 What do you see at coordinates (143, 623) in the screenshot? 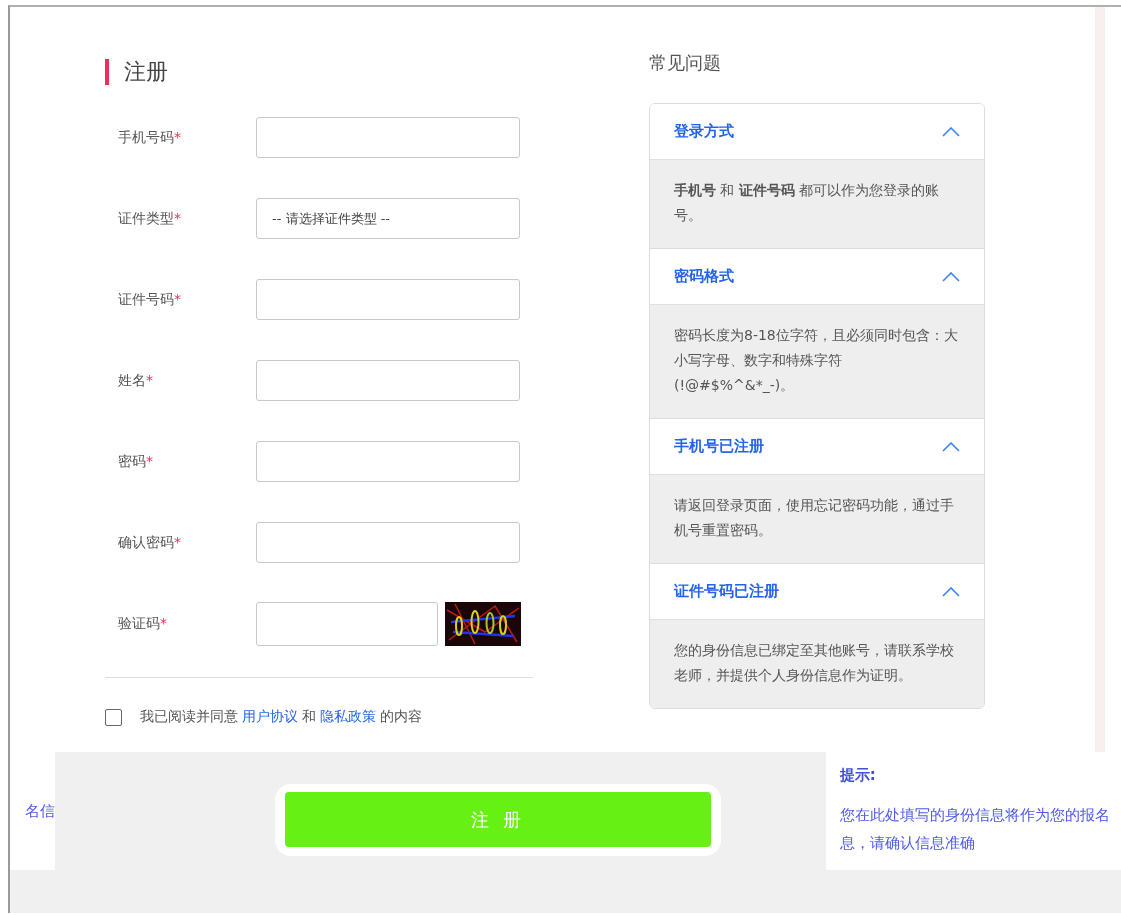
I see `field-label: 验证码*` at bounding box center [143, 623].